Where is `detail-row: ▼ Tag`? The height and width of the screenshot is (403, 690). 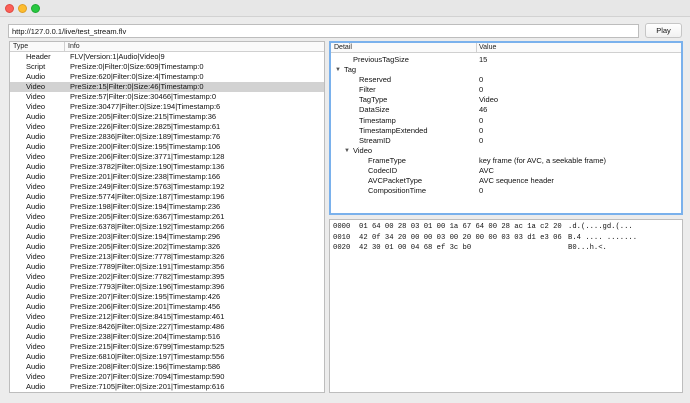
detail-row: ▼ Tag is located at coordinates (506, 70).